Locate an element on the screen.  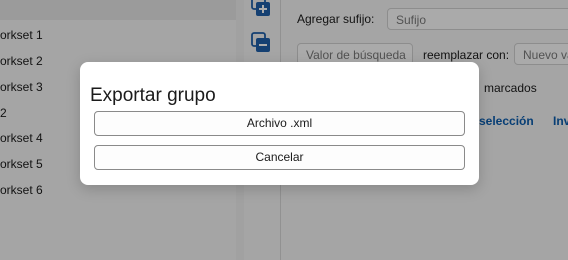
cancel-button: Cancelar is located at coordinates (279, 157).